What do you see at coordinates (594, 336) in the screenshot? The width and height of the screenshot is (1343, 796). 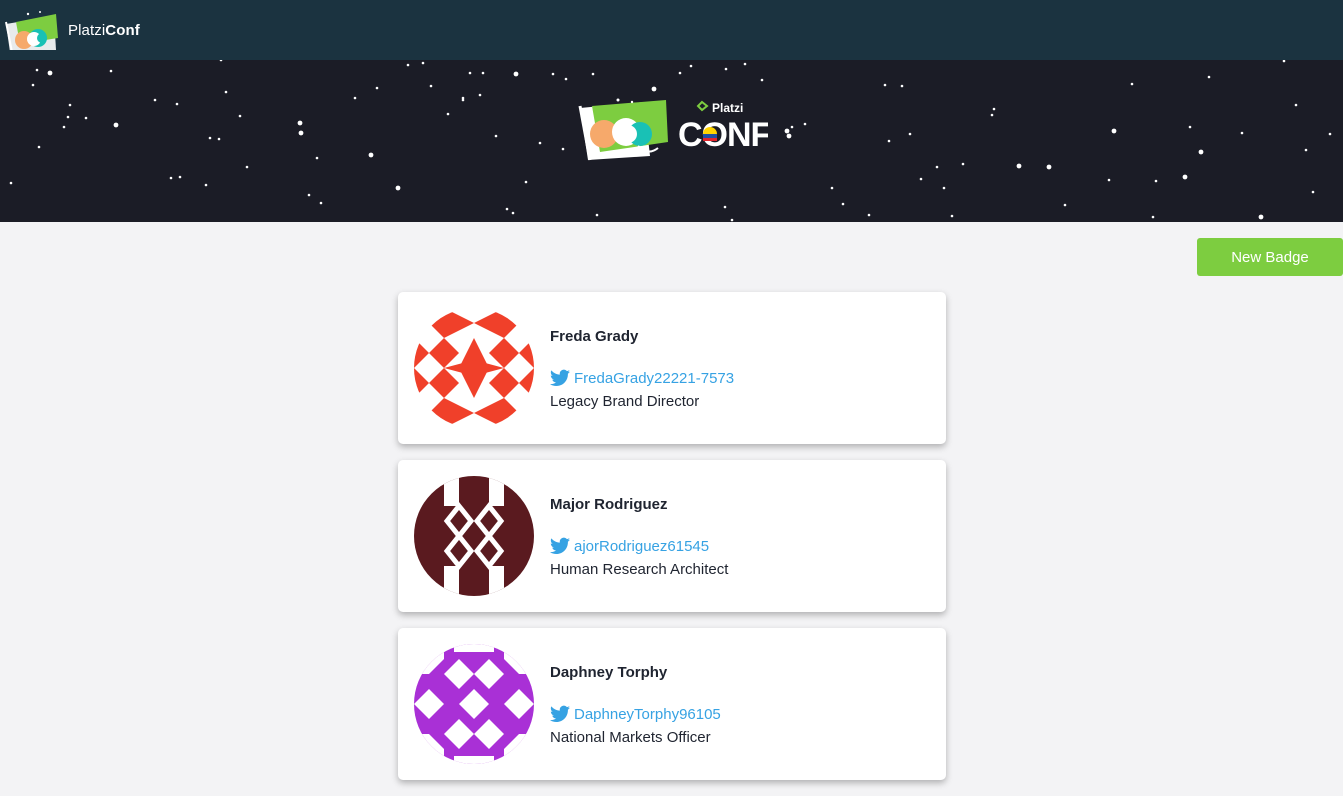 I see `badge-name: Freda Grady` at bounding box center [594, 336].